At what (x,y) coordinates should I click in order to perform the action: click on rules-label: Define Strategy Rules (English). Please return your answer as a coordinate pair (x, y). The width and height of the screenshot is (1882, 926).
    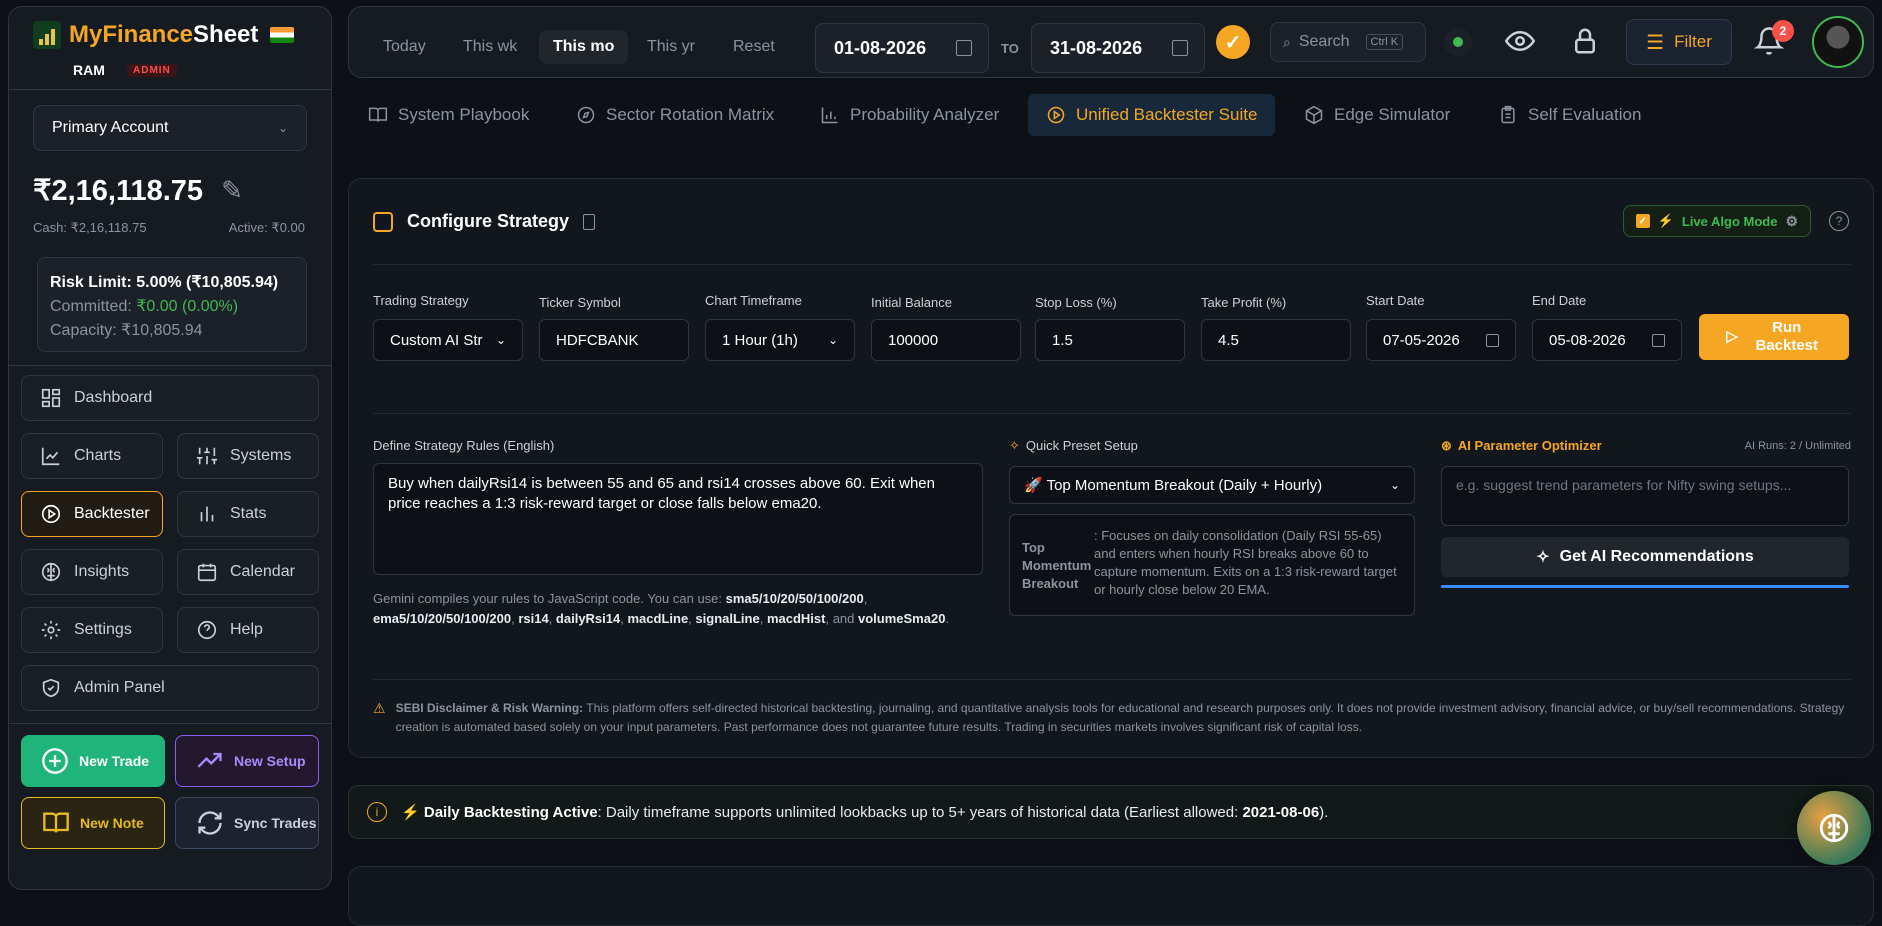
    Looking at the image, I should click on (464, 445).